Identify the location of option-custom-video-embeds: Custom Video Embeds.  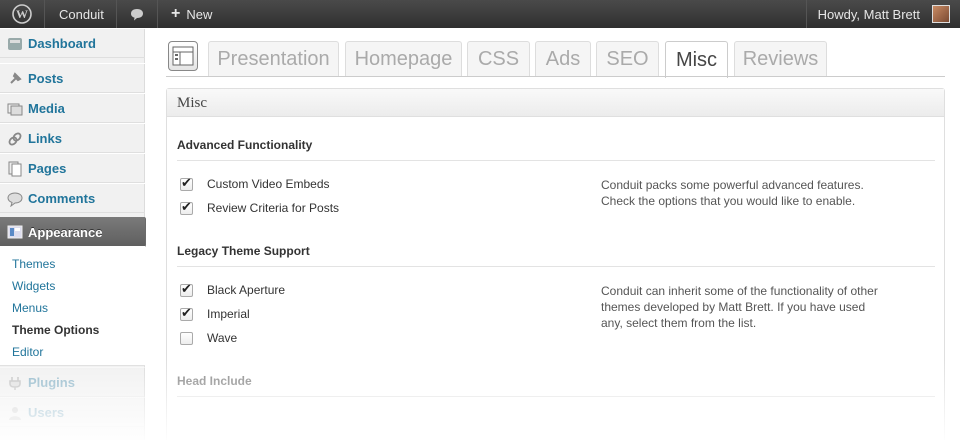
(255, 183).